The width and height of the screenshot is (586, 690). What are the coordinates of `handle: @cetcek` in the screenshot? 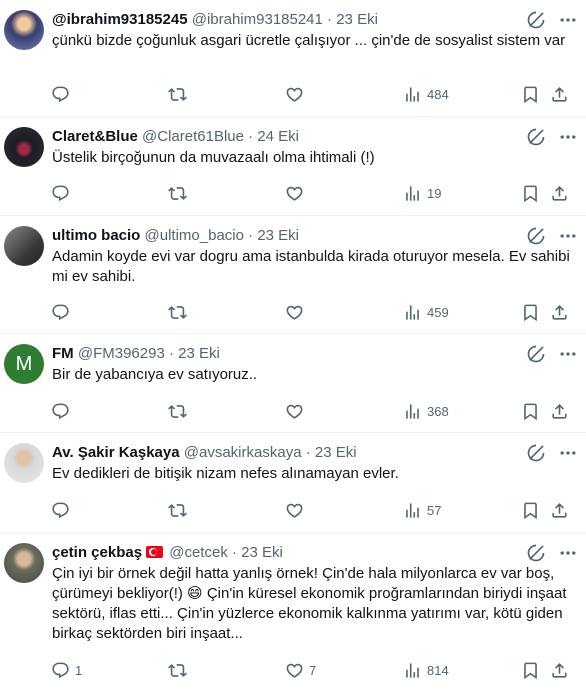 It's located at (198, 552).